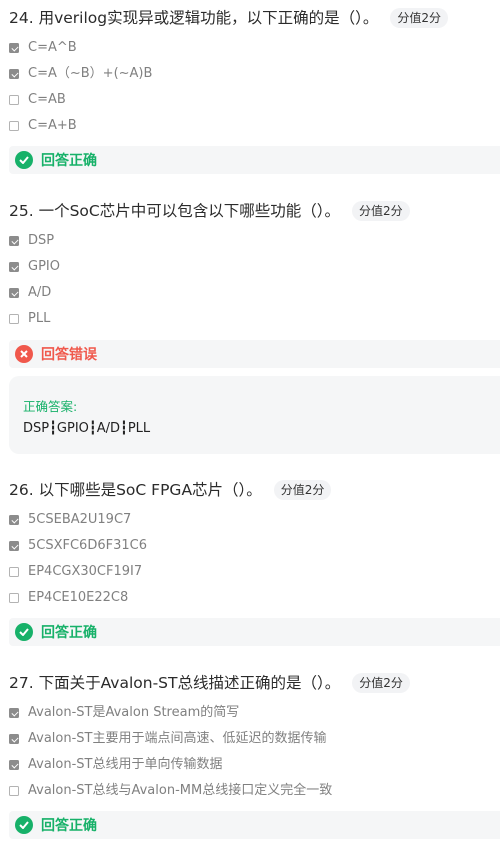 This screenshot has height=844, width=500. I want to click on question-title: 26. 以下哪些是SoC FPGA芯片（）。 分值2分, so click(170, 490).